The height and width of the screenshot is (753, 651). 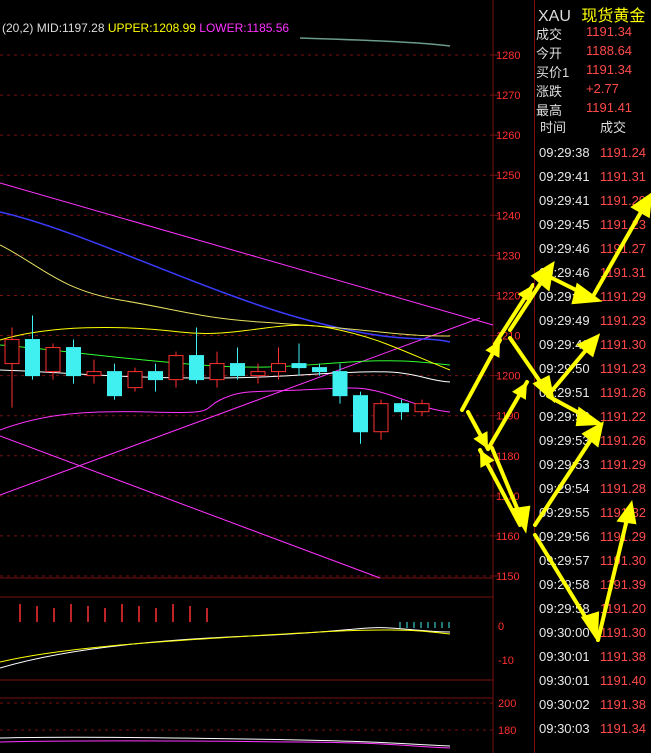 What do you see at coordinates (623, 584) in the screenshot?
I see `trade-price: 1191.39` at bounding box center [623, 584].